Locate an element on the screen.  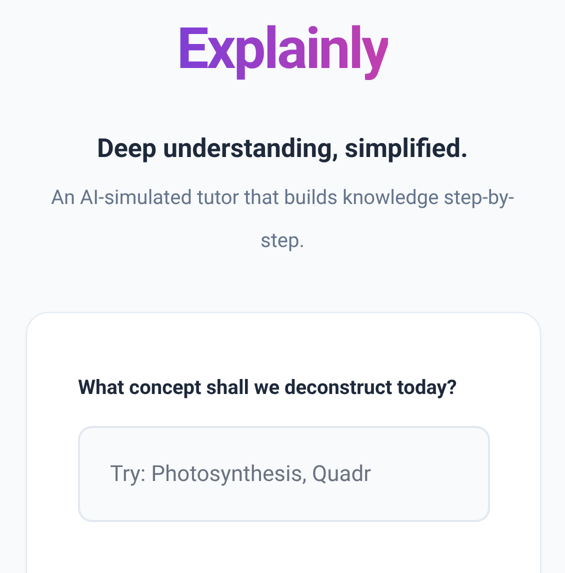
prompt-label: What concept shall we deconstruct today? is located at coordinates (268, 387).